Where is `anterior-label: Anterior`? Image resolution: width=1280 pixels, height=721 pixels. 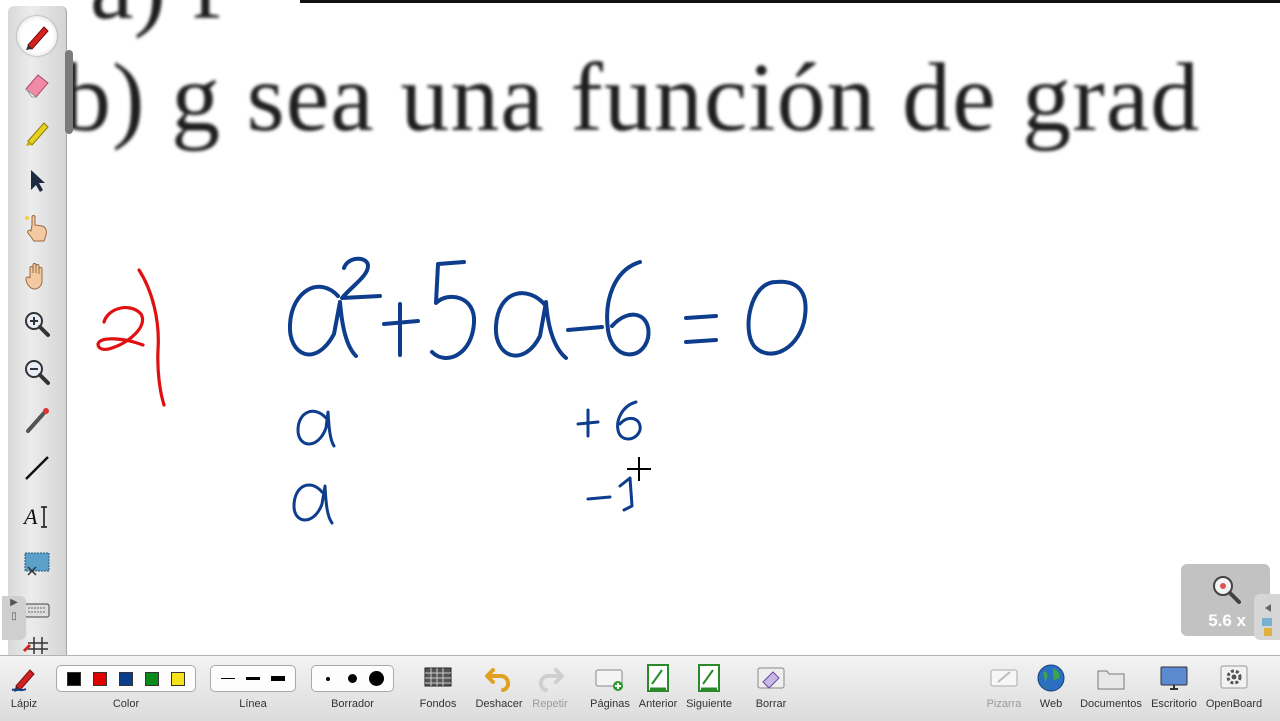
anterior-label: Anterior is located at coordinates (658, 704).